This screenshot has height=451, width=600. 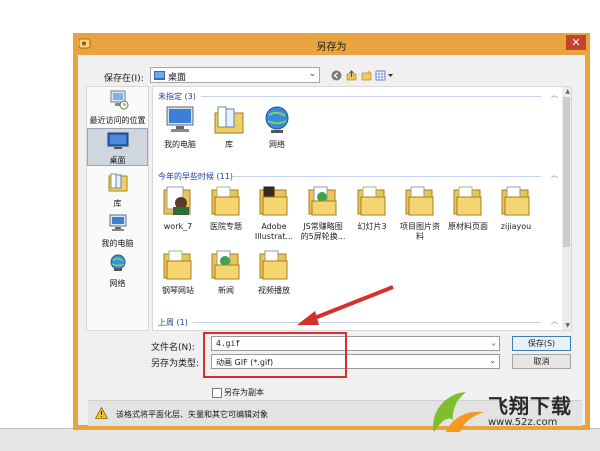 What do you see at coordinates (530, 406) in the screenshot?
I see `watermark-title: 飞翔下载` at bounding box center [530, 406].